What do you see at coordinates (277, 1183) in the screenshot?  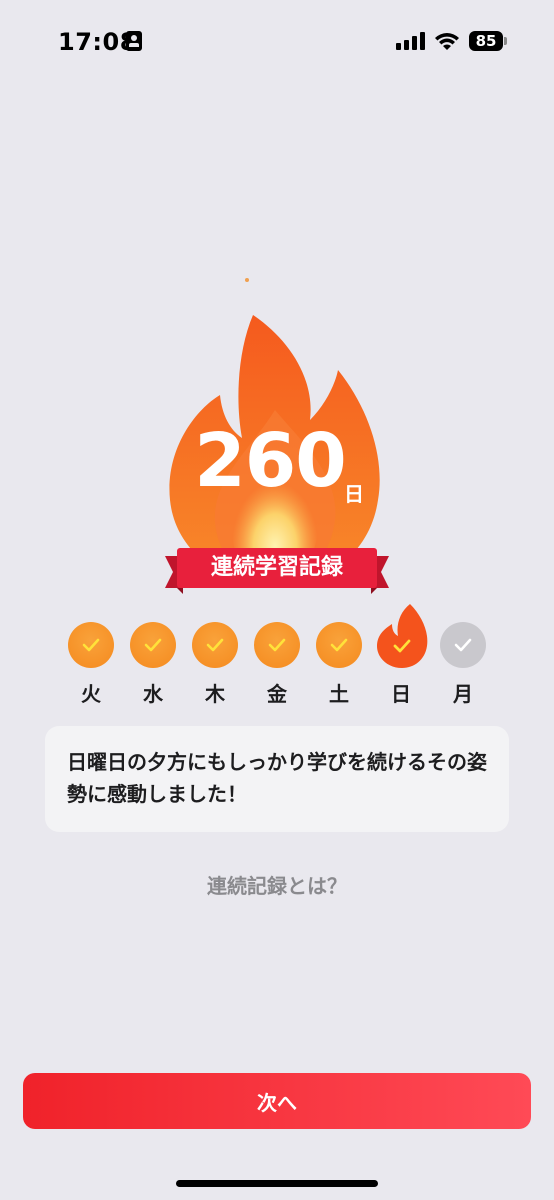 I see `home-indicator` at bounding box center [277, 1183].